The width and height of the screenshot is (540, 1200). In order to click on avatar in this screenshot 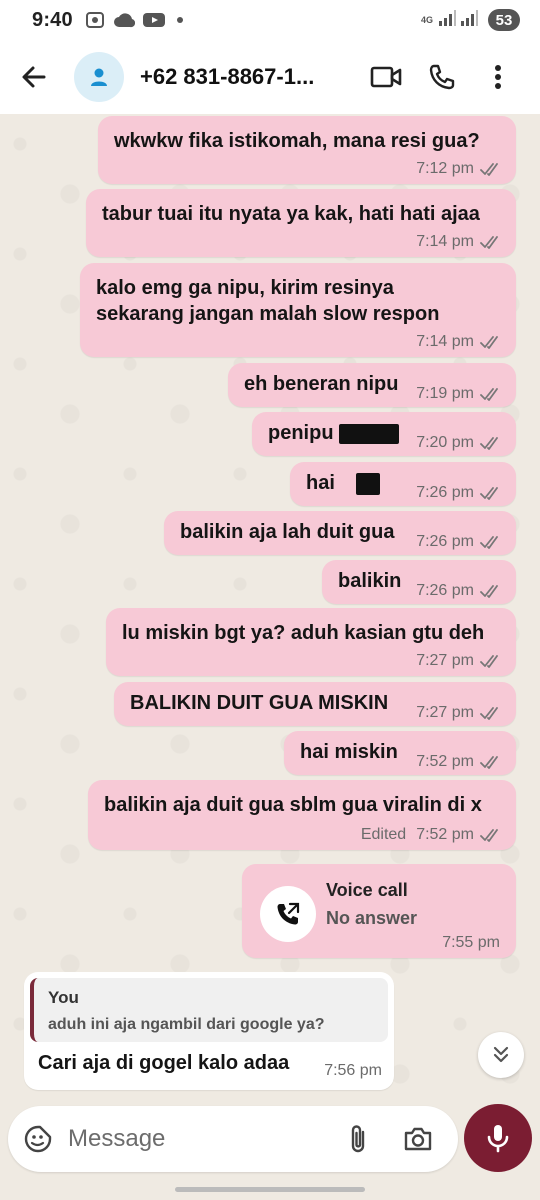, I will do `click(99, 77)`.